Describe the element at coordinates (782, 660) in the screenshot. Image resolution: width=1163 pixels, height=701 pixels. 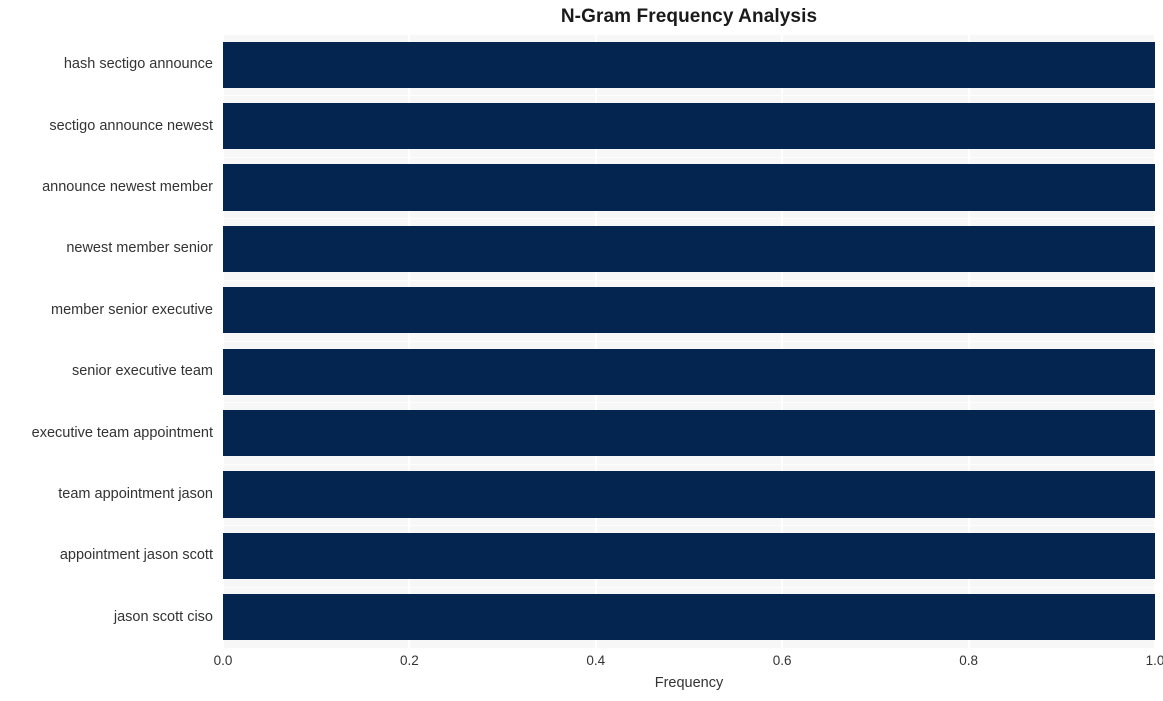
I see `x-tick-label: 0.6` at that location.